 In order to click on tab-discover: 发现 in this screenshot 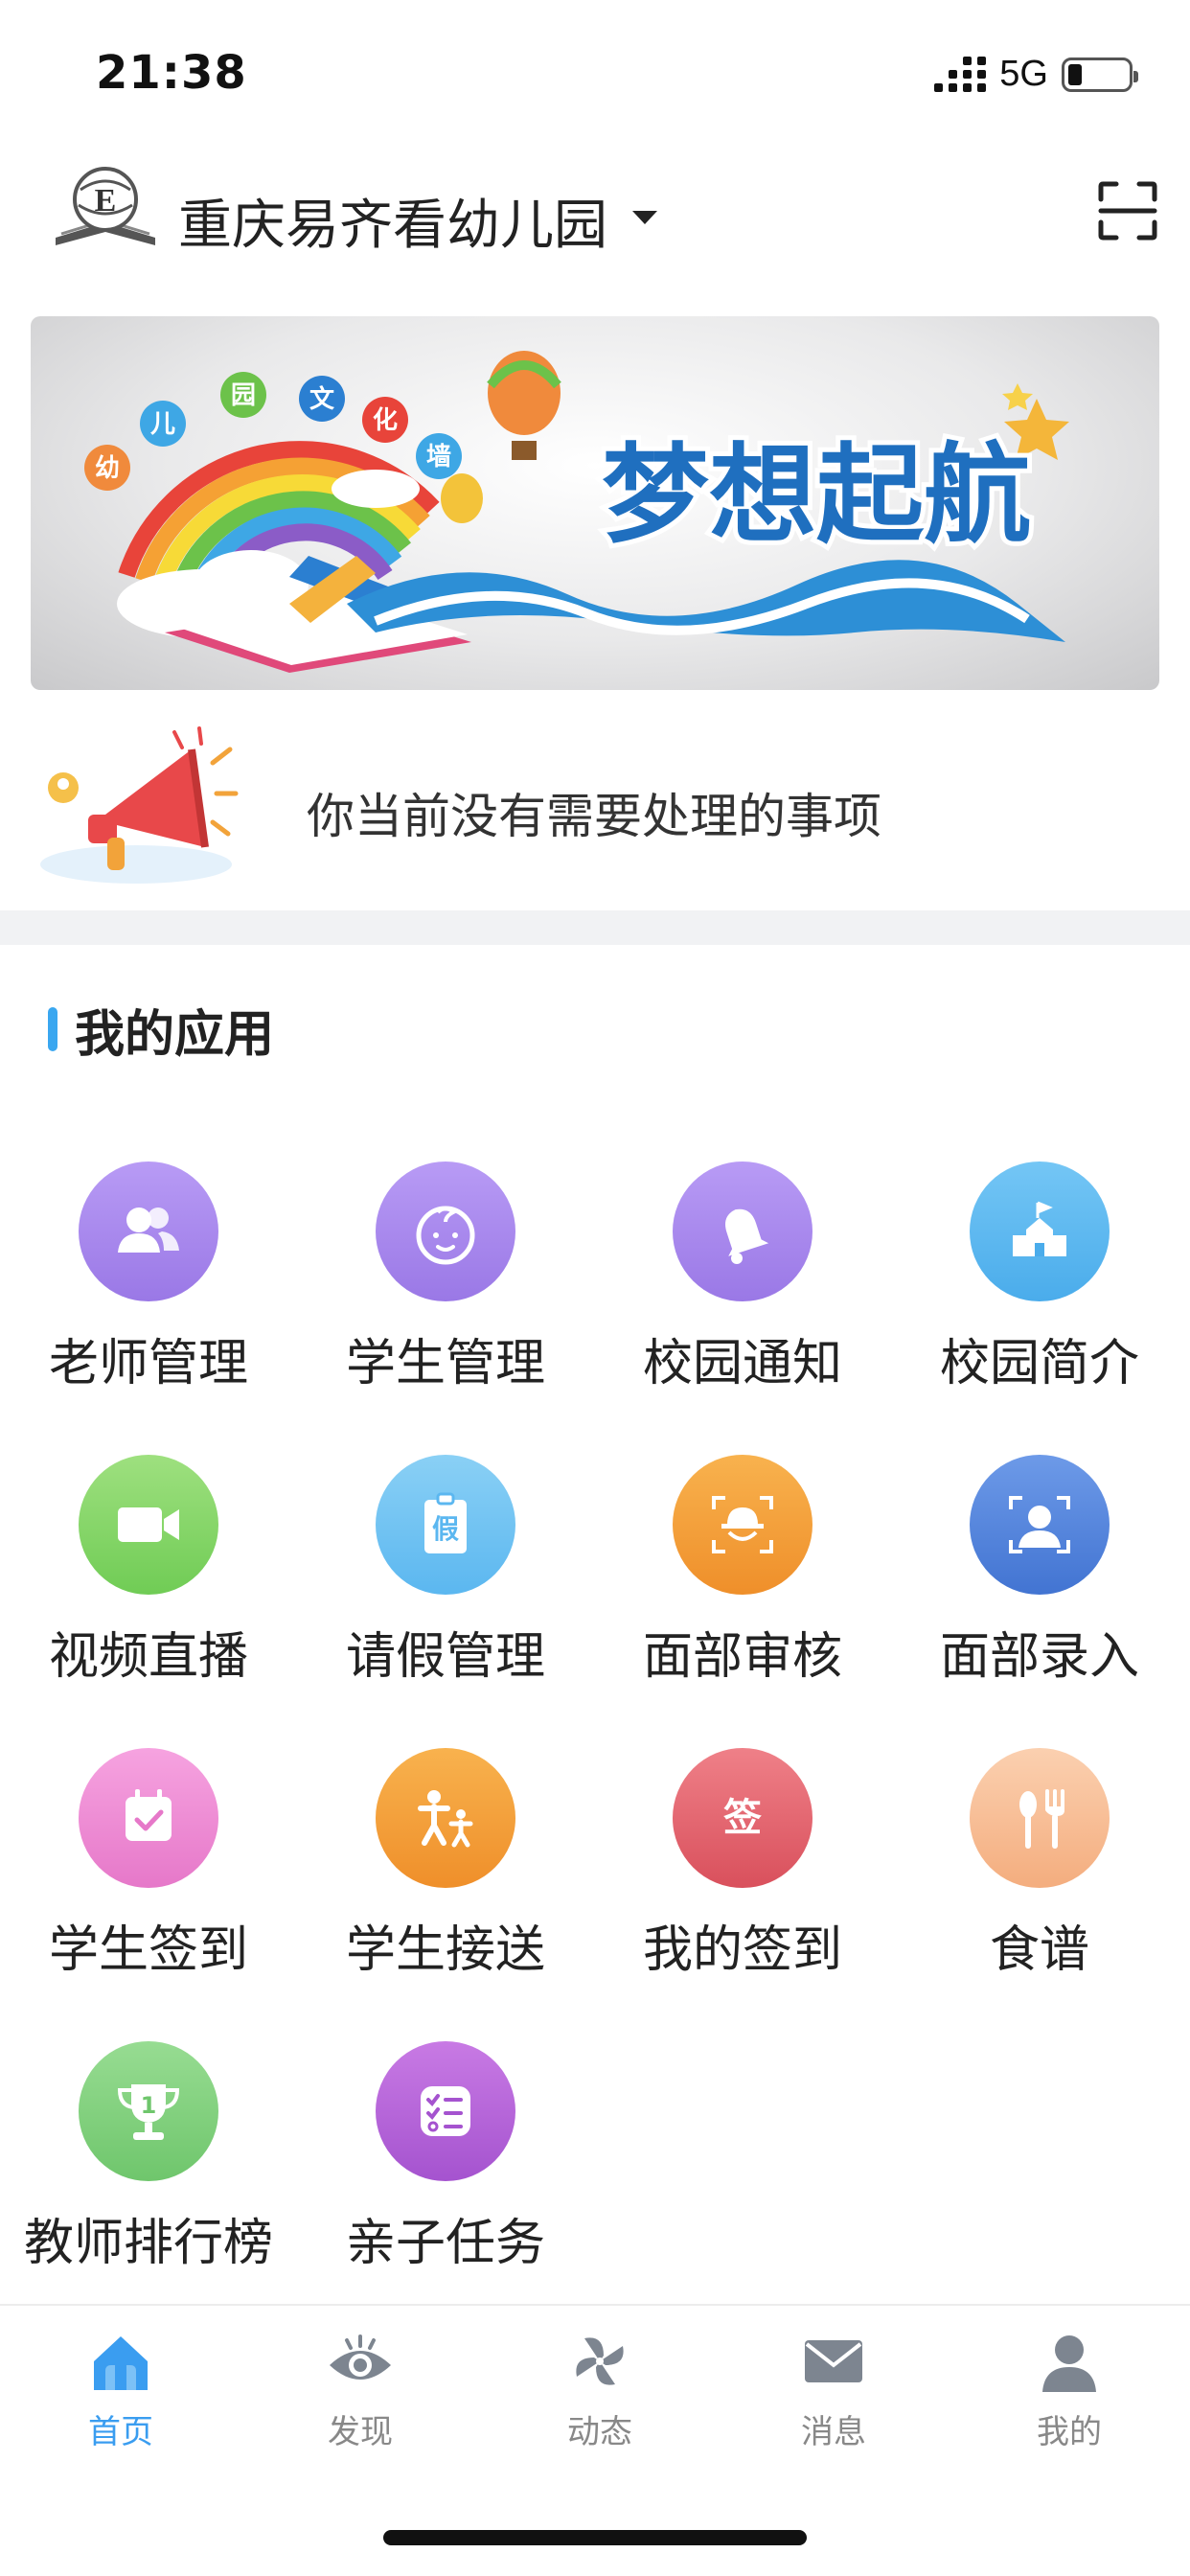, I will do `click(360, 2399)`.